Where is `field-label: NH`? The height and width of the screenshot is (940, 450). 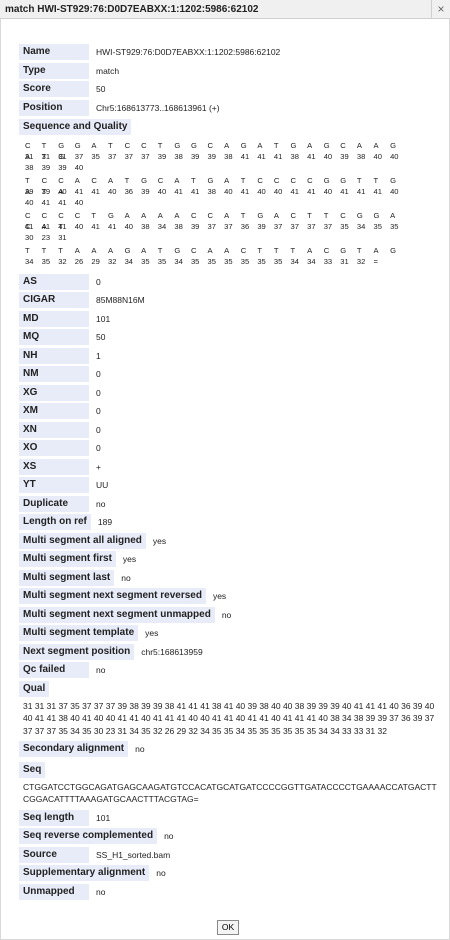 field-label: NH is located at coordinates (54, 355).